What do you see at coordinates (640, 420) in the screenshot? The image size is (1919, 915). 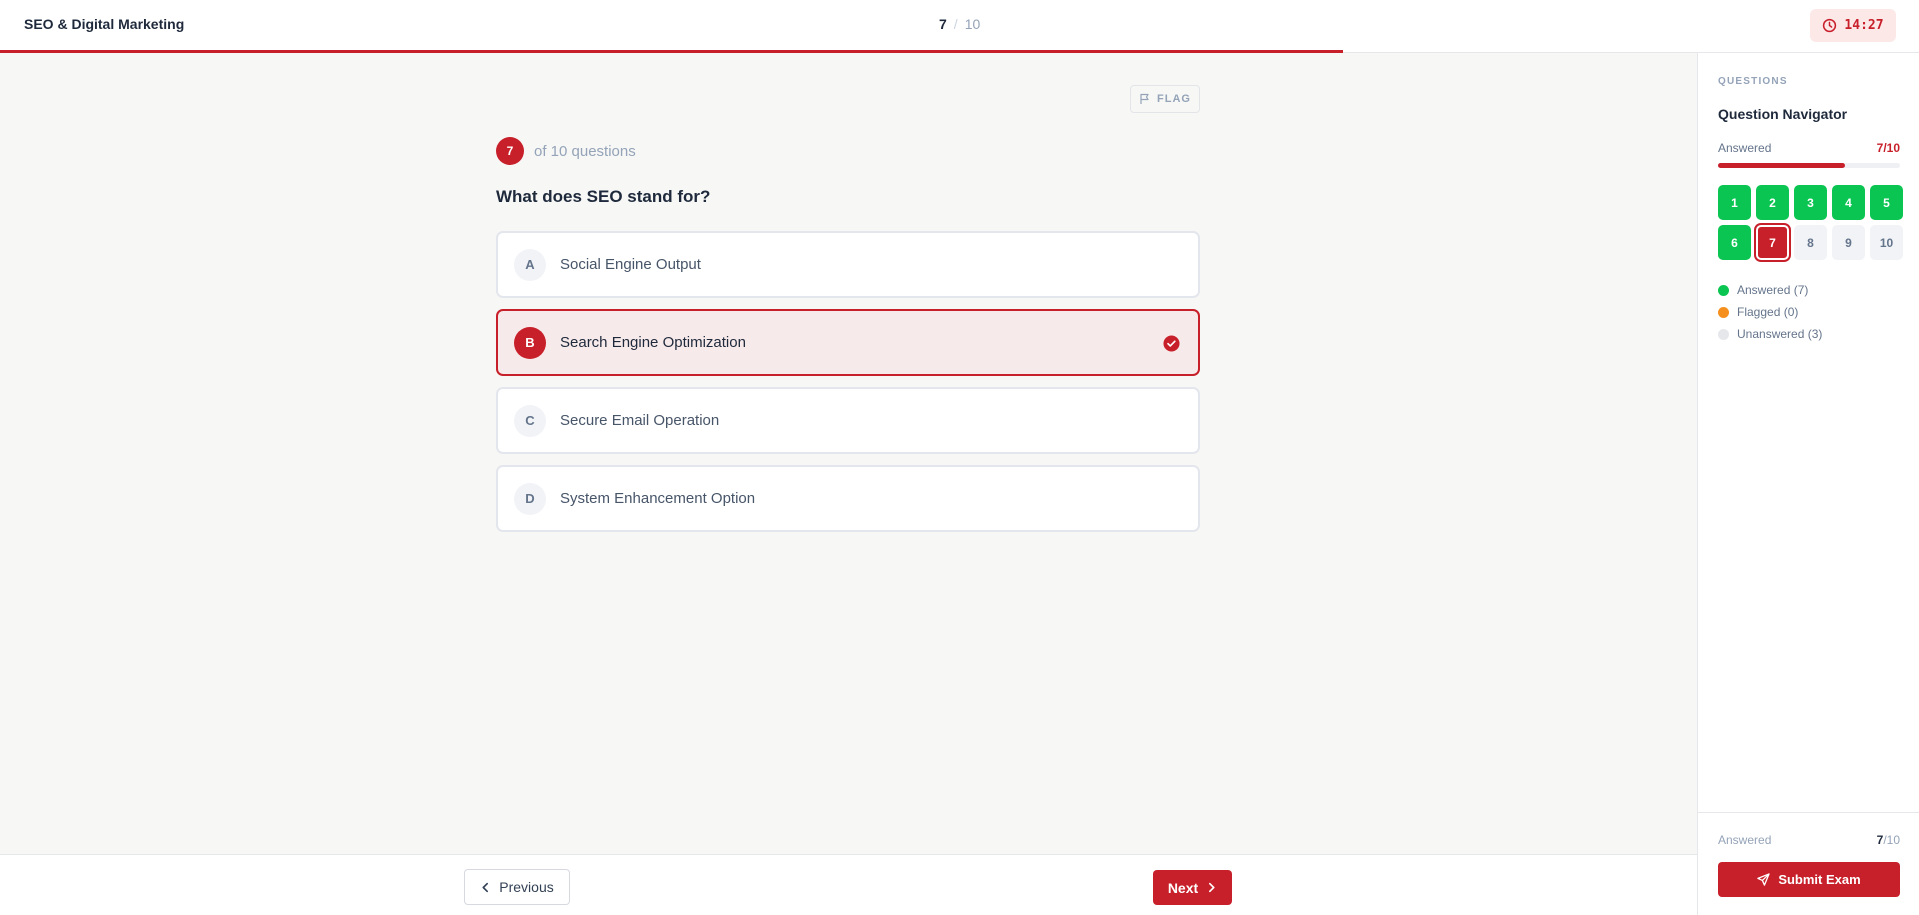 I see `option-text: Secure Email Operation` at bounding box center [640, 420].